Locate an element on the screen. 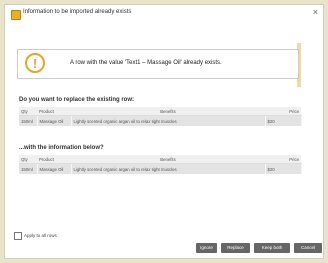 The height and width of the screenshot is (263, 328). app-icon is located at coordinates (16, 15).